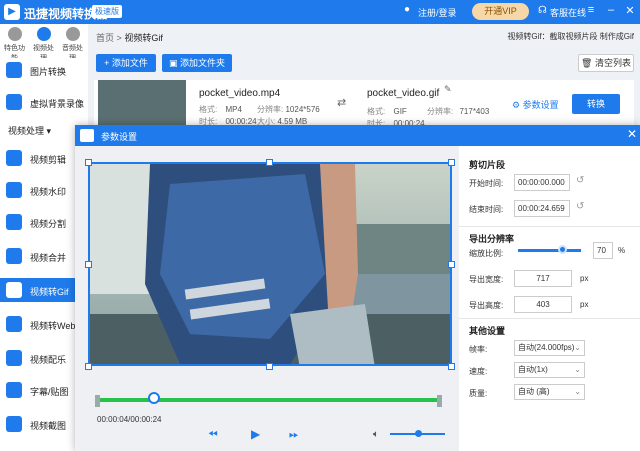  Describe the element at coordinates (486, 305) in the screenshot. I see `height-label: 导出高度:` at that location.